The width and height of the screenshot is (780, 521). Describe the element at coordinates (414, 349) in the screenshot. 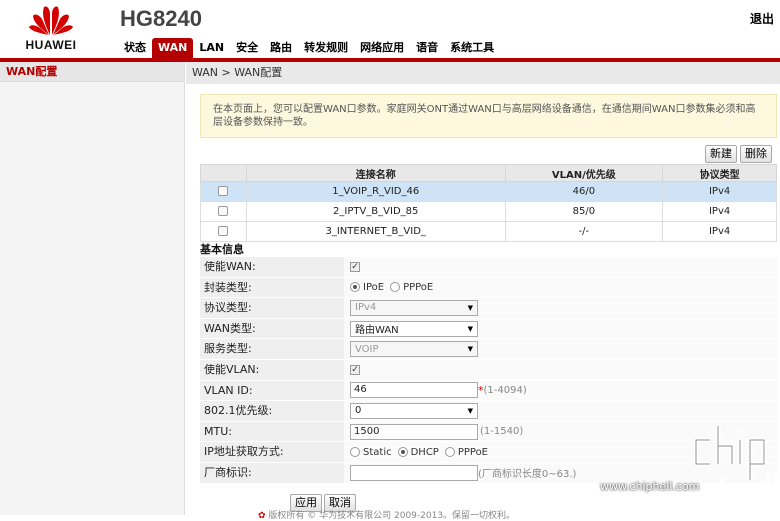

I see `service-select: VOIP ▼` at that location.